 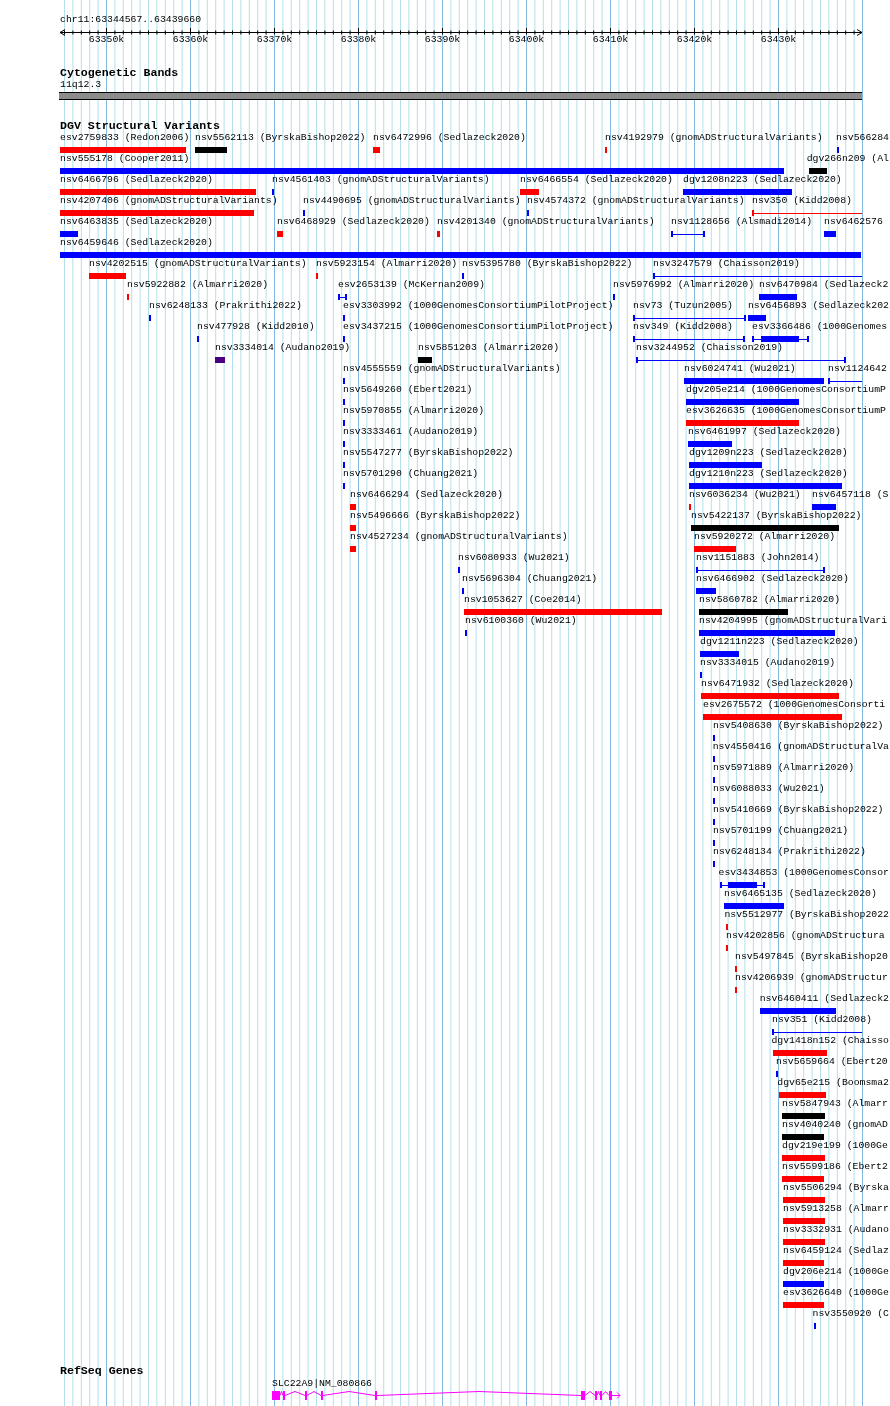 What do you see at coordinates (446, 1395) in the screenshot?
I see `gene-model-drawing` at bounding box center [446, 1395].